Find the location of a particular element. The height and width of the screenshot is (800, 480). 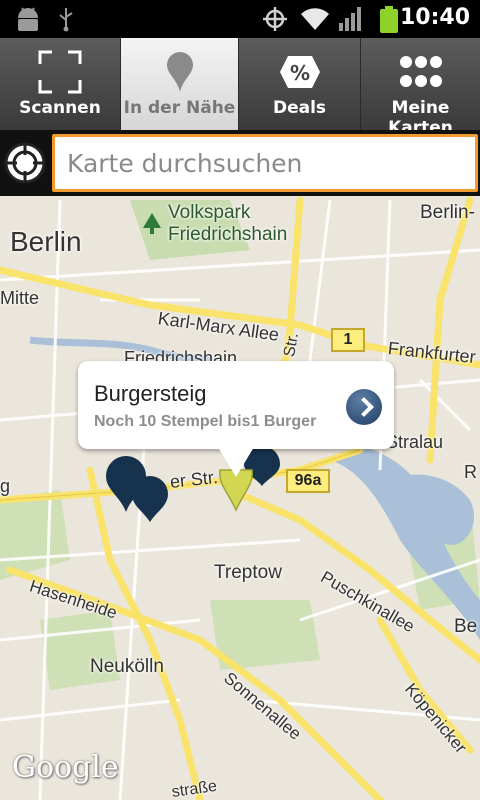

callout-subtitle: Noch 10 Stempel bis1 Burger is located at coordinates (205, 421).